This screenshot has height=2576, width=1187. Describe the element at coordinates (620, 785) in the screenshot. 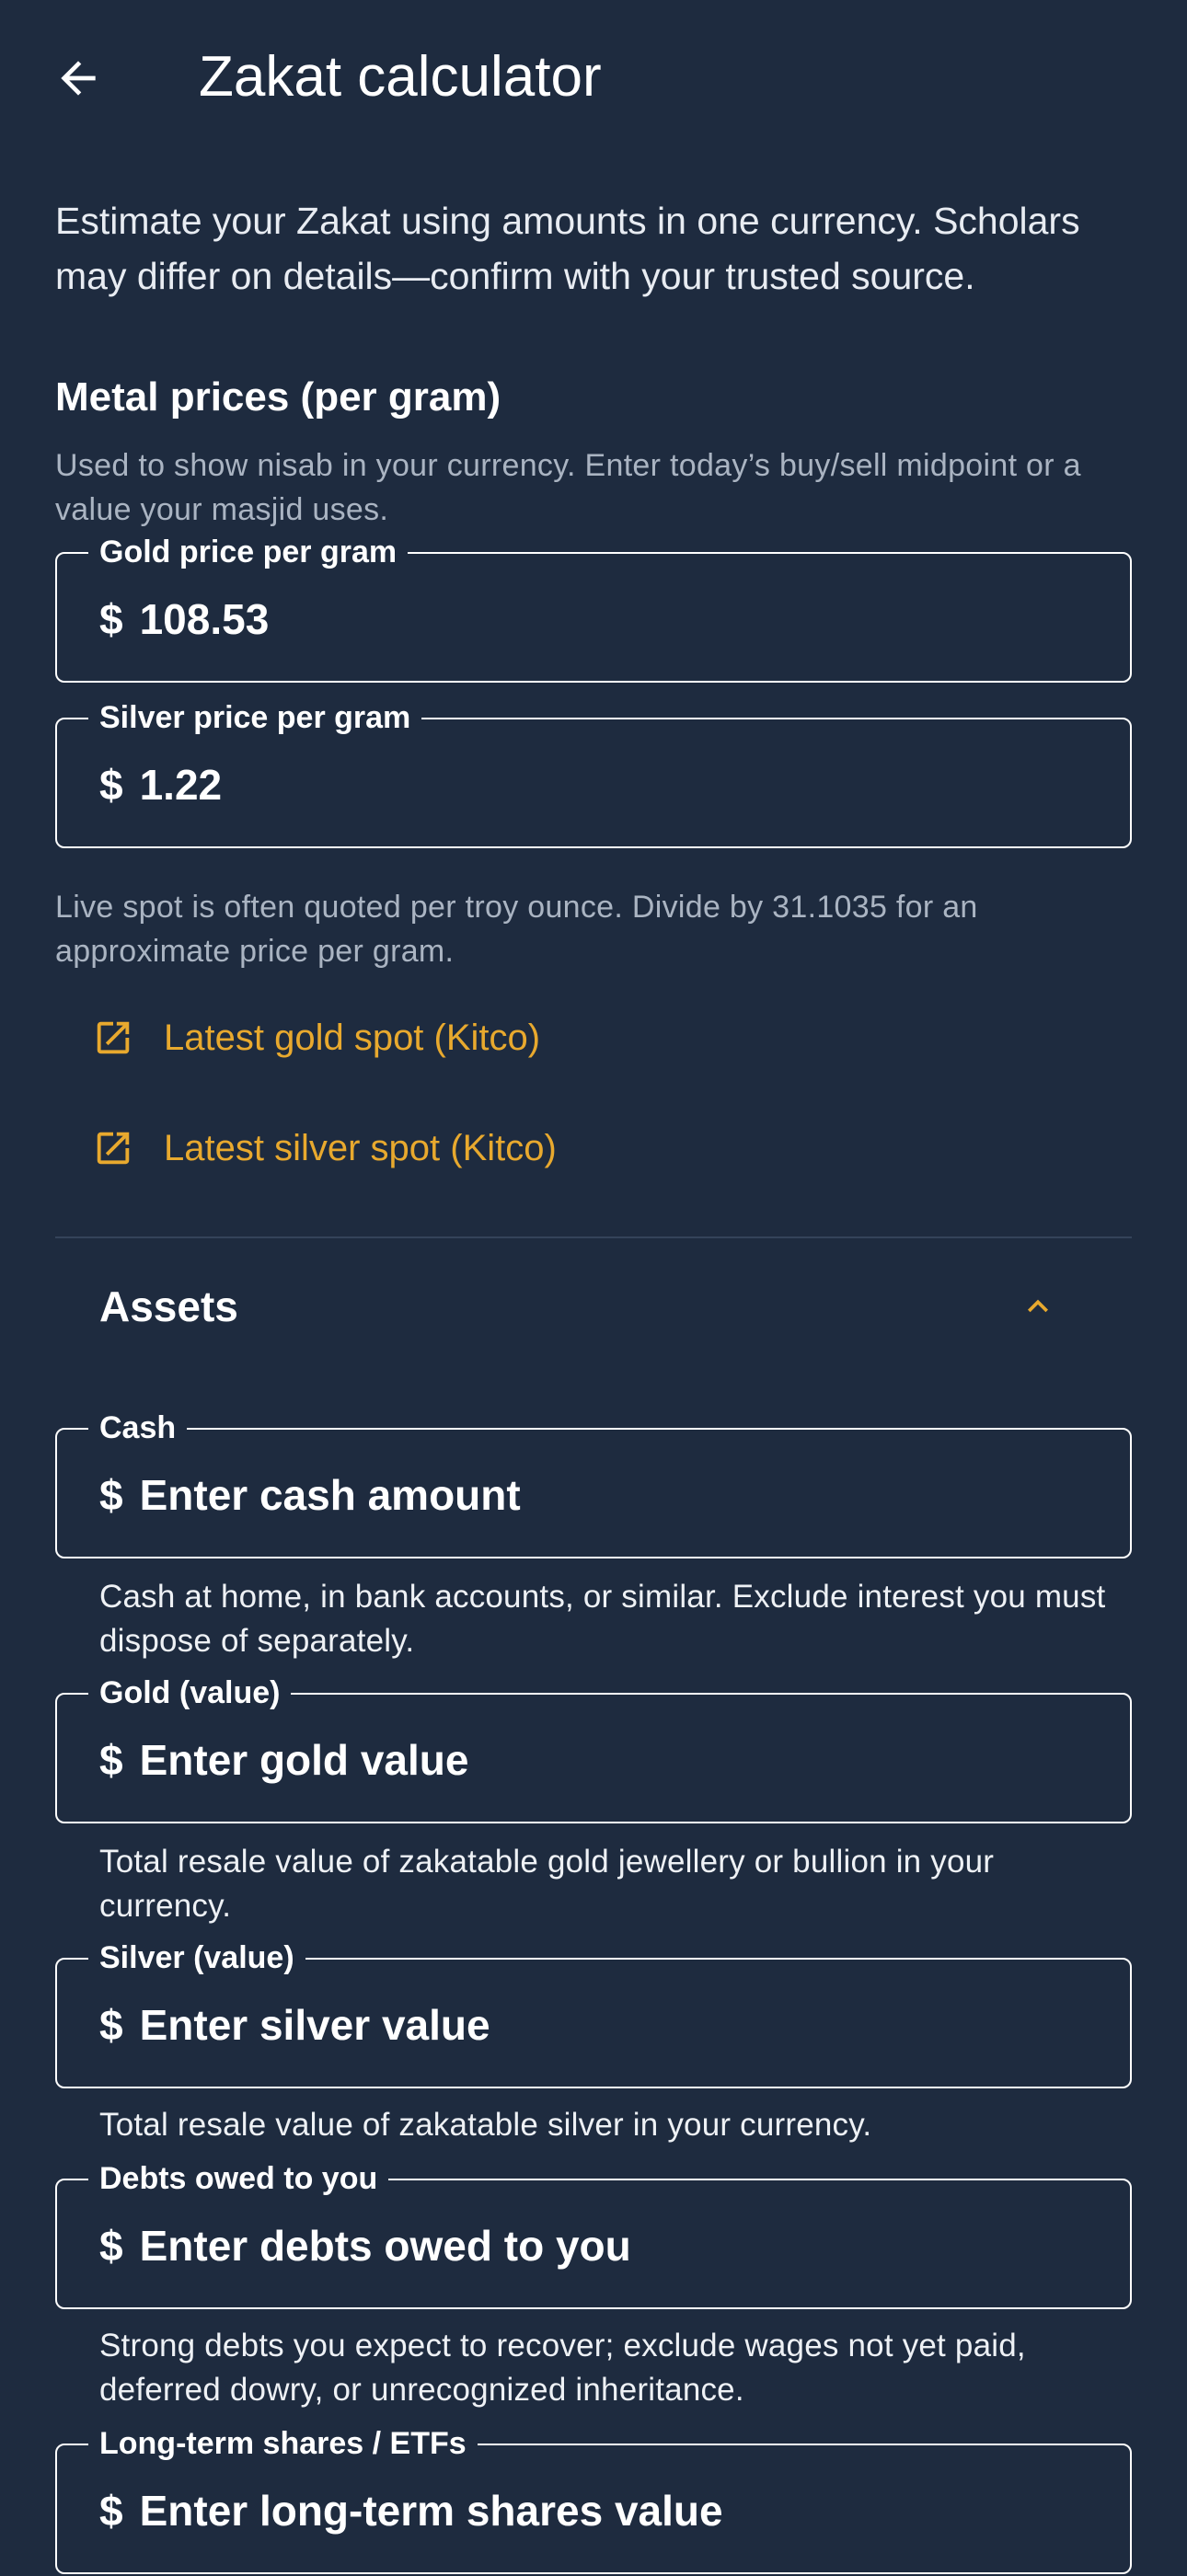

I see `silver-price-input` at that location.